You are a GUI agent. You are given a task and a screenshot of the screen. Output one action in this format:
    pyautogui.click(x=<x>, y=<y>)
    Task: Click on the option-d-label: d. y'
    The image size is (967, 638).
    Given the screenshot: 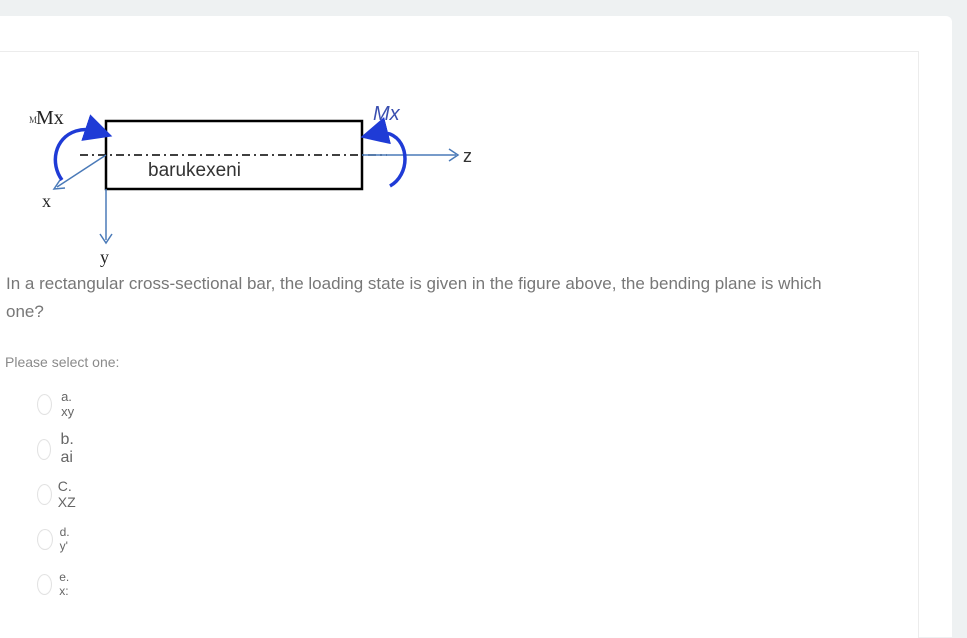 What is the action you would take?
    pyautogui.click(x=64, y=539)
    